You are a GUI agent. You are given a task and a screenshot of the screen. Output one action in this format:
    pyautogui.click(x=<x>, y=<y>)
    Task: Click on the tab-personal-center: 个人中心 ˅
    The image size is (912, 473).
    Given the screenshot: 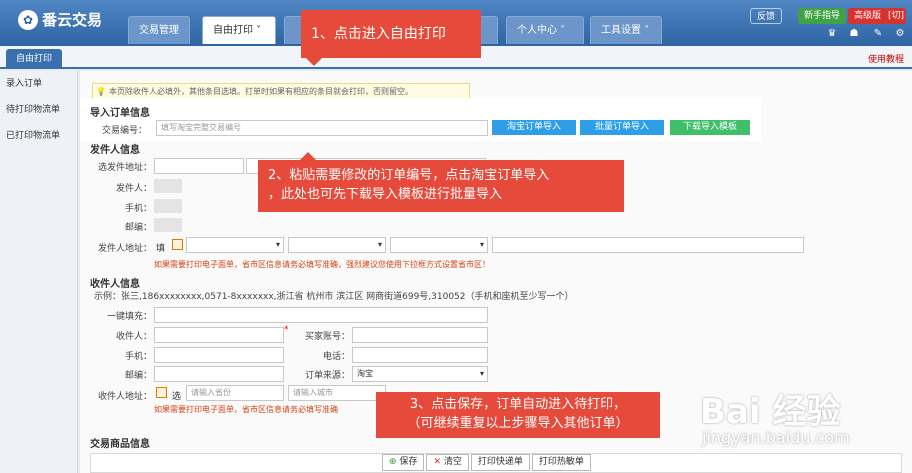 What is the action you would take?
    pyautogui.click(x=545, y=30)
    